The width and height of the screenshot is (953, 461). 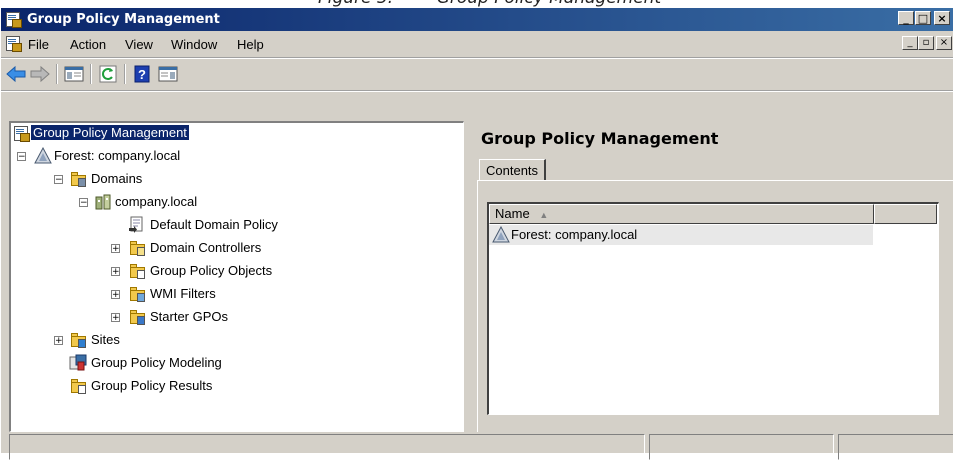 What do you see at coordinates (78, 362) in the screenshot?
I see `modeling-icon` at bounding box center [78, 362].